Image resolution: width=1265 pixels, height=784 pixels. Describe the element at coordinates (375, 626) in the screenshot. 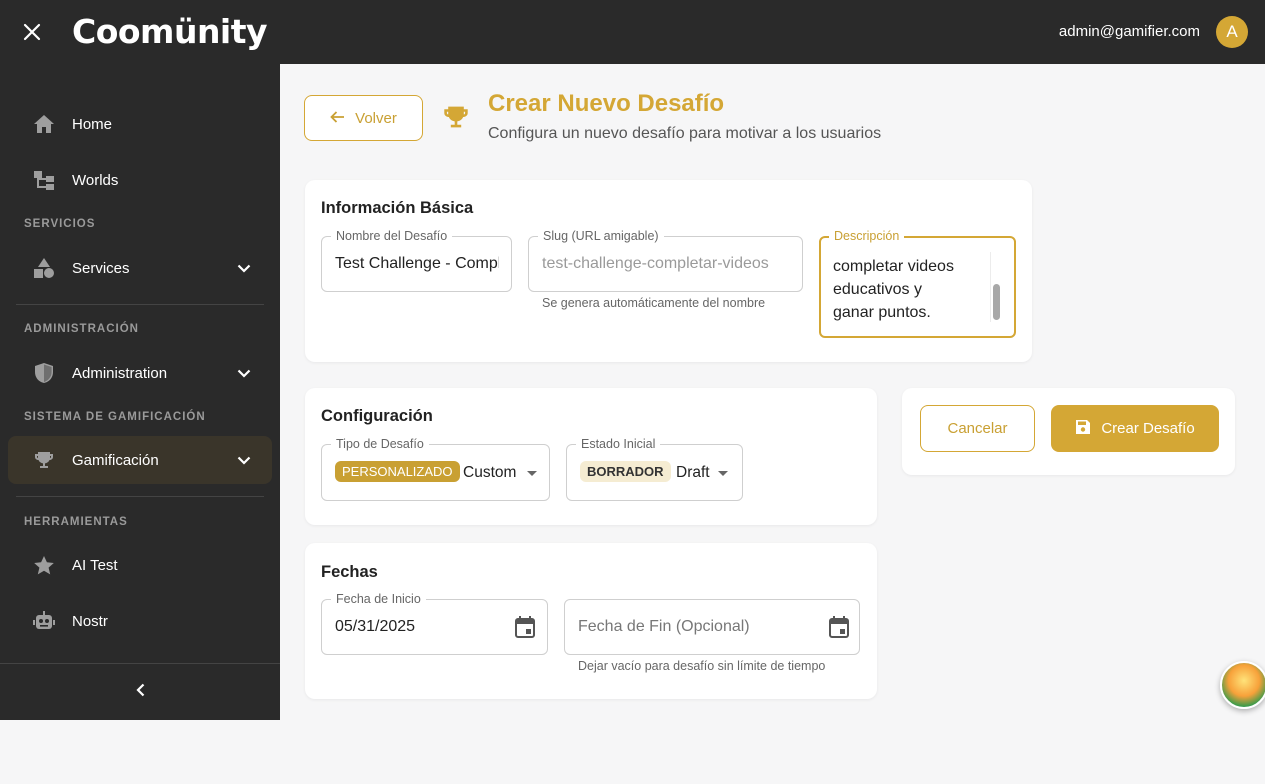

I see `start-date-value: 05/31/2025` at that location.